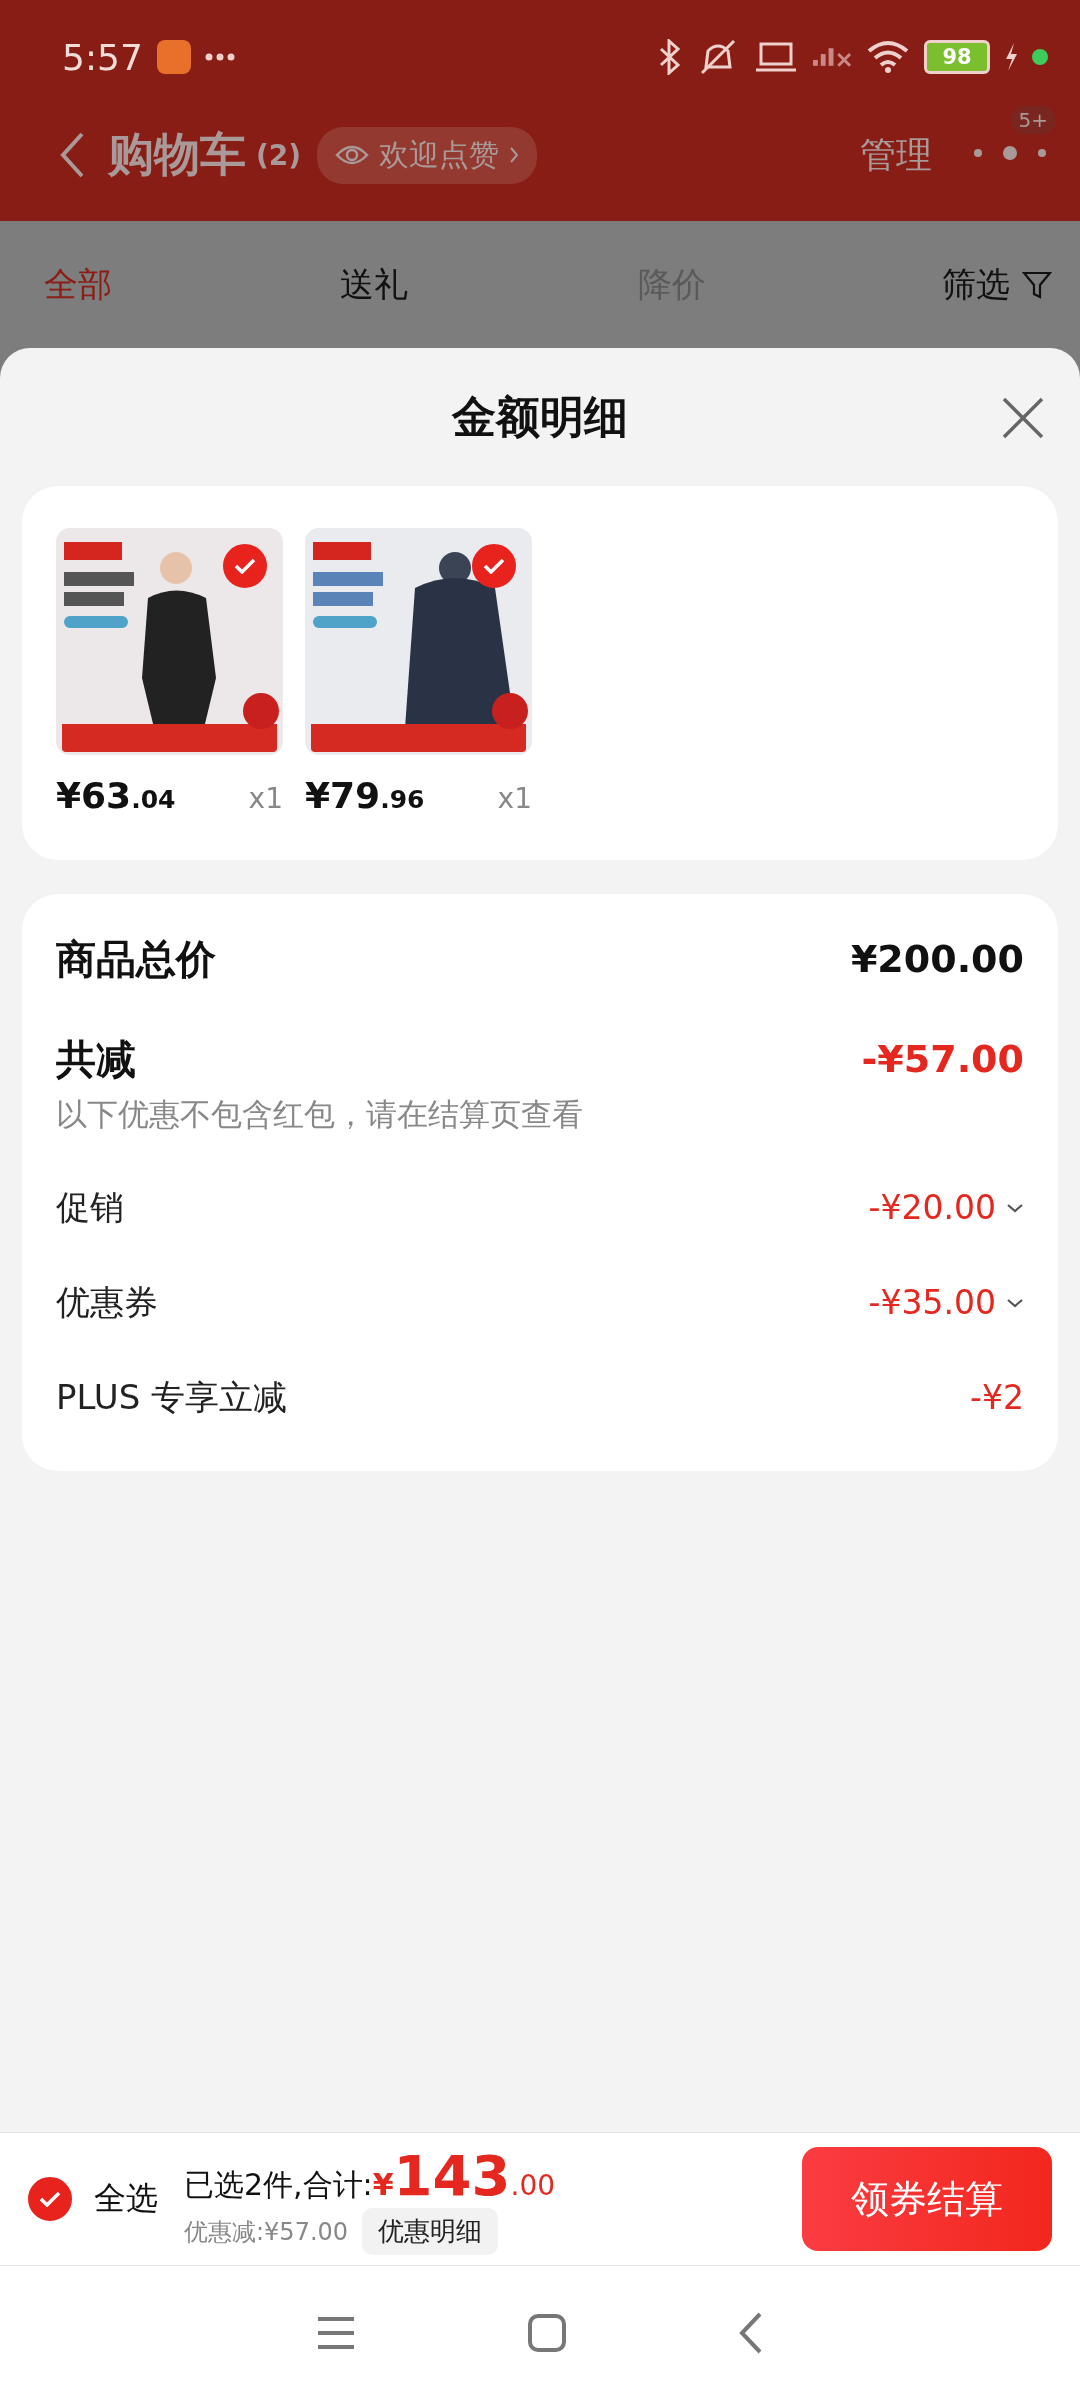 The image size is (1080, 2400). What do you see at coordinates (997, 1397) in the screenshot?
I see `discount-item-value: -¥2` at bounding box center [997, 1397].